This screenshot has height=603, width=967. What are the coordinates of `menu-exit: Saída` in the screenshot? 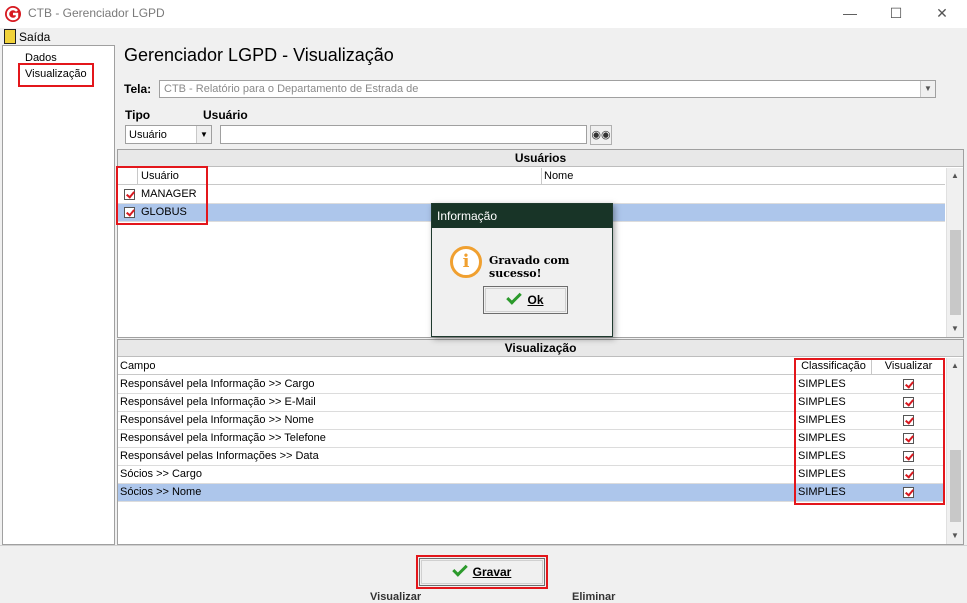 It's located at (34, 37).